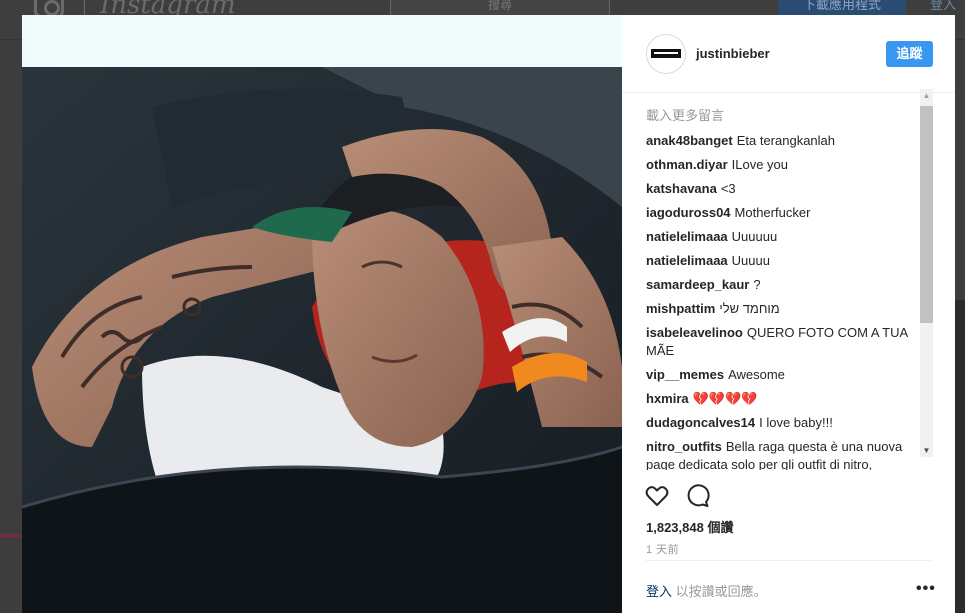 The height and width of the screenshot is (613, 965). Describe the element at coordinates (788, 192) in the screenshot. I see `comment-item: katshavana <3` at that location.